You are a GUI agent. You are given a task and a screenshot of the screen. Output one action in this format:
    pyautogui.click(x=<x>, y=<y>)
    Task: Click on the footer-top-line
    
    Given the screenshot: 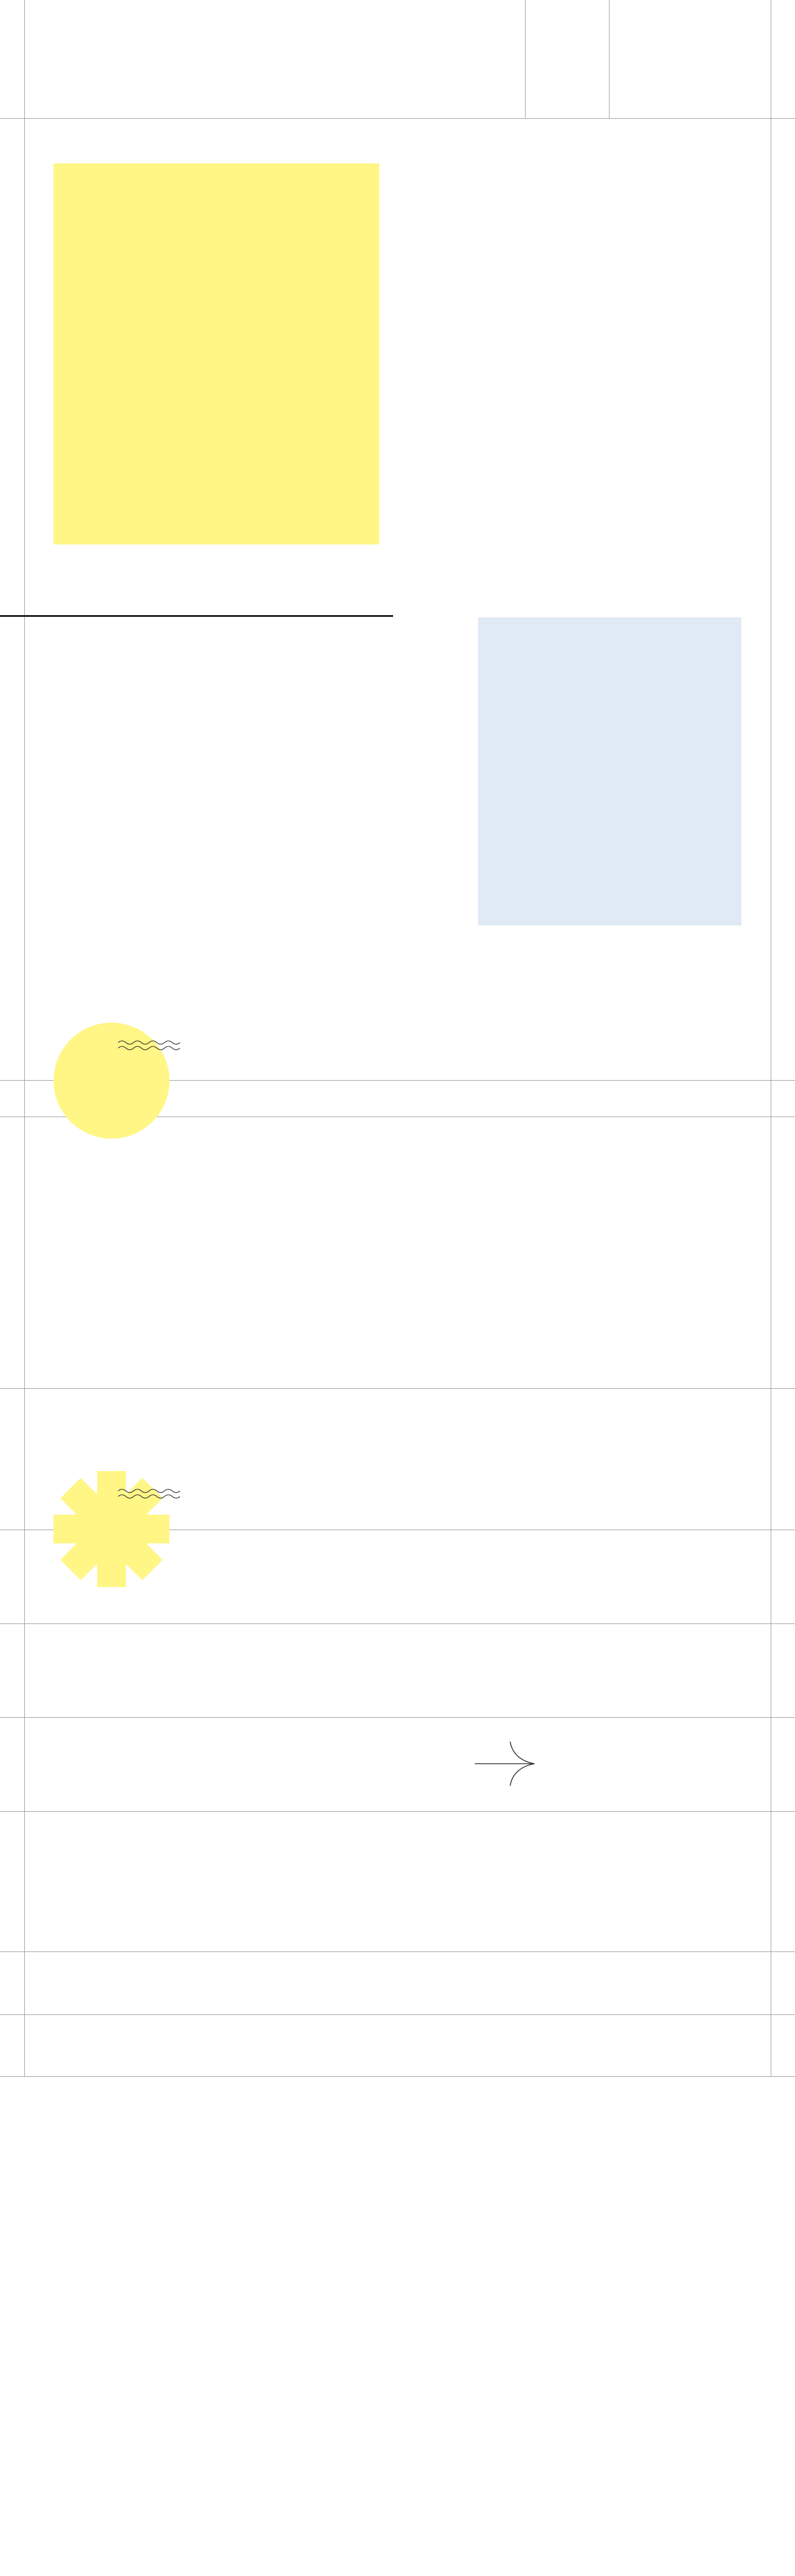 What is the action you would take?
    pyautogui.click(x=397, y=2076)
    